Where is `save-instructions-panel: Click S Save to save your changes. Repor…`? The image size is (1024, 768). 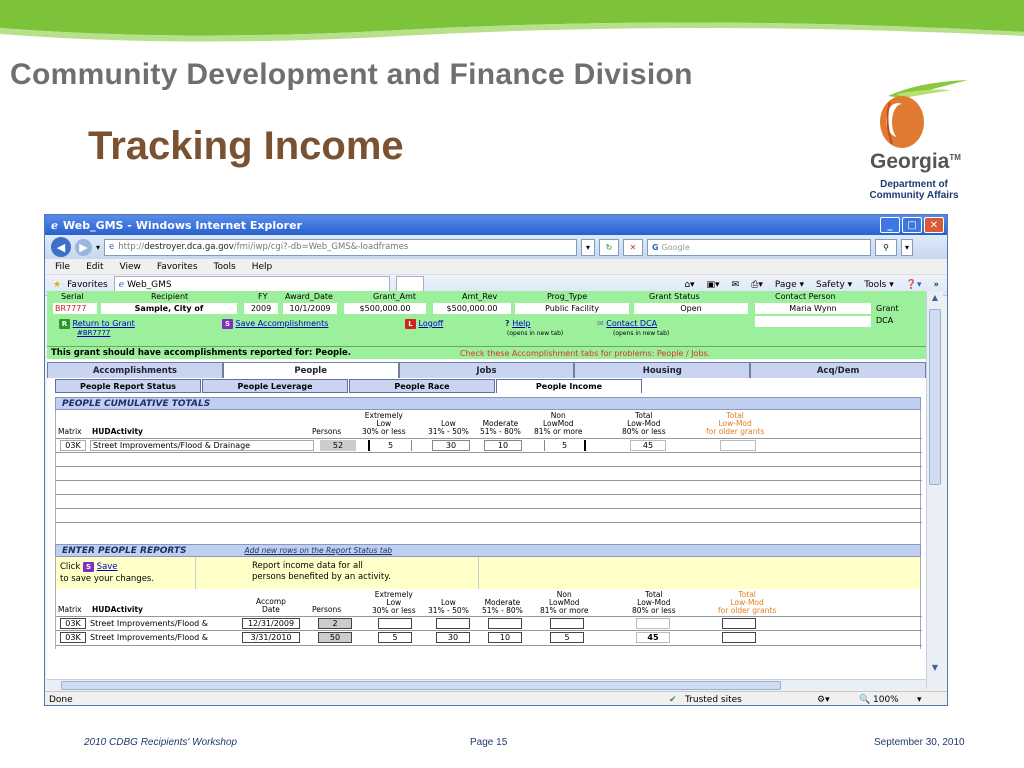 save-instructions-panel: Click S Save to save your changes. Repor… is located at coordinates (488, 573).